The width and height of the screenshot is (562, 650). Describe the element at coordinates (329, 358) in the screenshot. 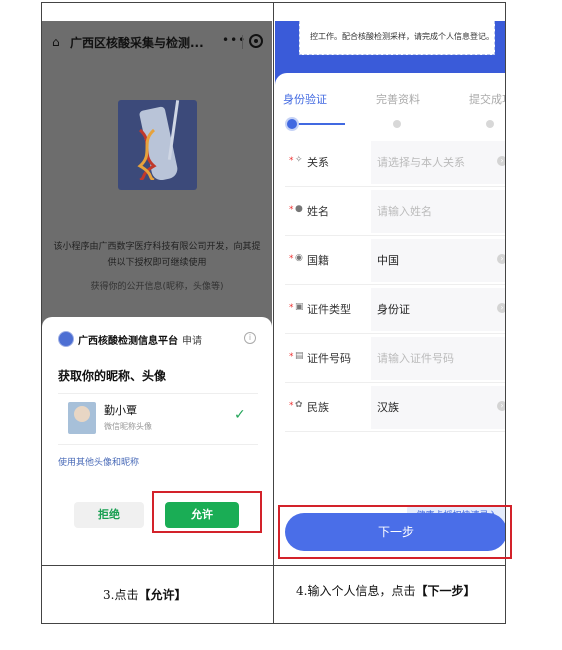

I see `field-label: 证件号码` at that location.